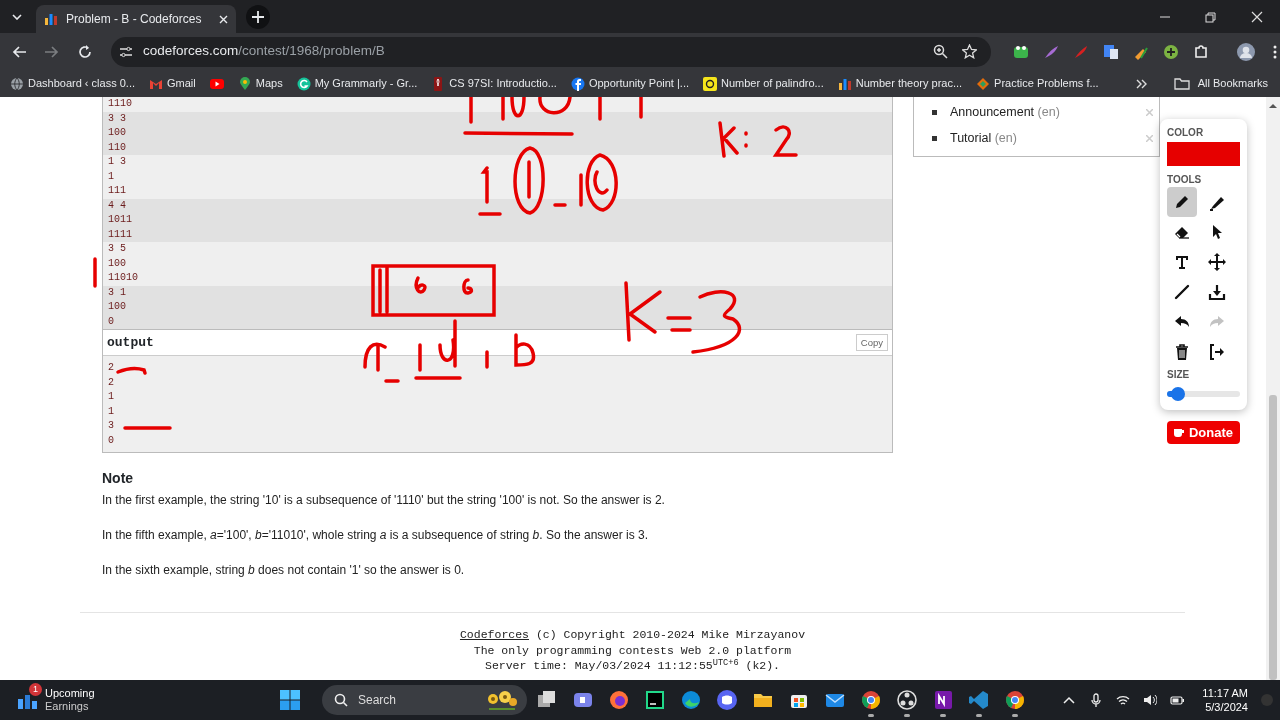 The image size is (1280, 720). I want to click on all-bookmarks-button: All Bookmarks, so click(1220, 83).